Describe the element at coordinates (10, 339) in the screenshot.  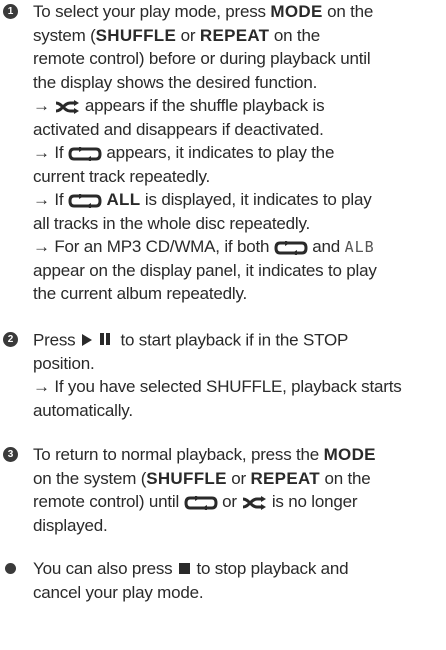
I see `step-2-number: 2` at that location.